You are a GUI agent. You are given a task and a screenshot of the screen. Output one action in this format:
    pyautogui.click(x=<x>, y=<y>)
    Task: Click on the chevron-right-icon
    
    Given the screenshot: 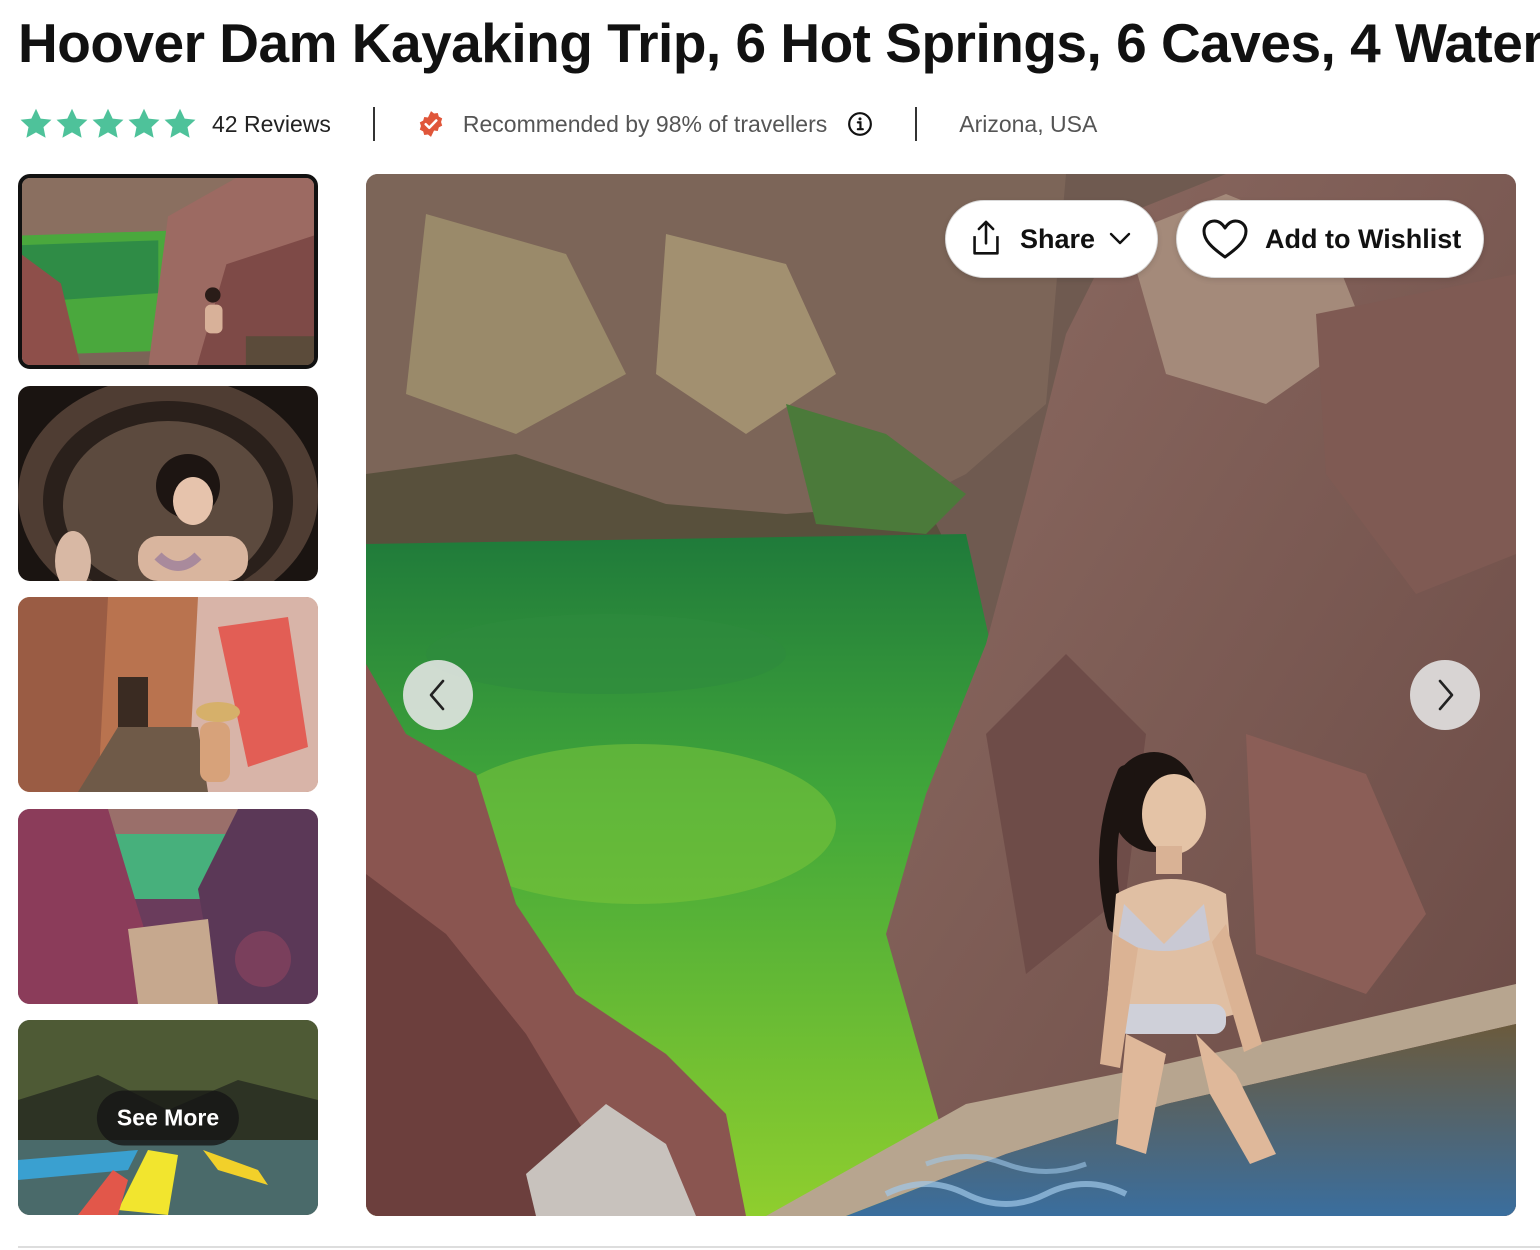 What is the action you would take?
    pyautogui.click(x=1446, y=695)
    